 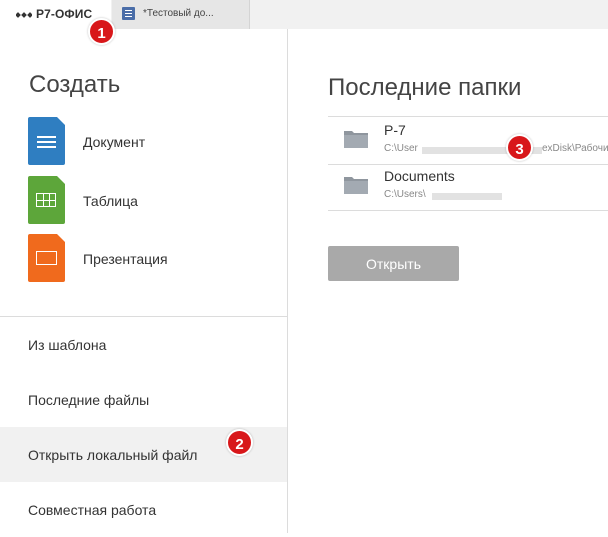 I want to click on recent-folders-title: Последние папки, so click(x=425, y=87).